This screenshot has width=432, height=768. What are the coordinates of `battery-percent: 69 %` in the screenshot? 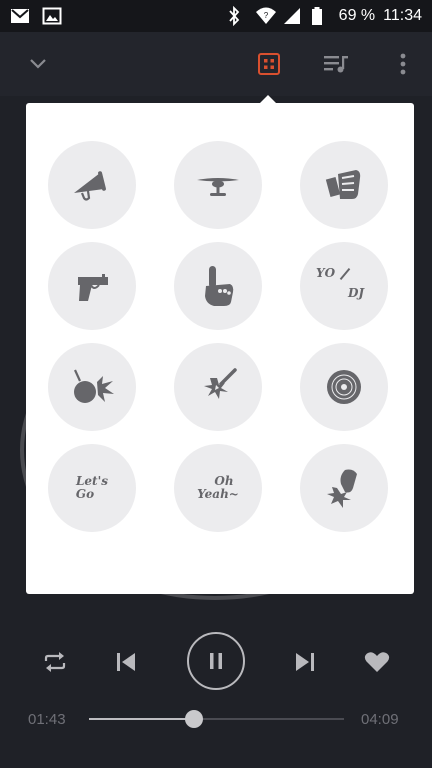 It's located at (357, 15).